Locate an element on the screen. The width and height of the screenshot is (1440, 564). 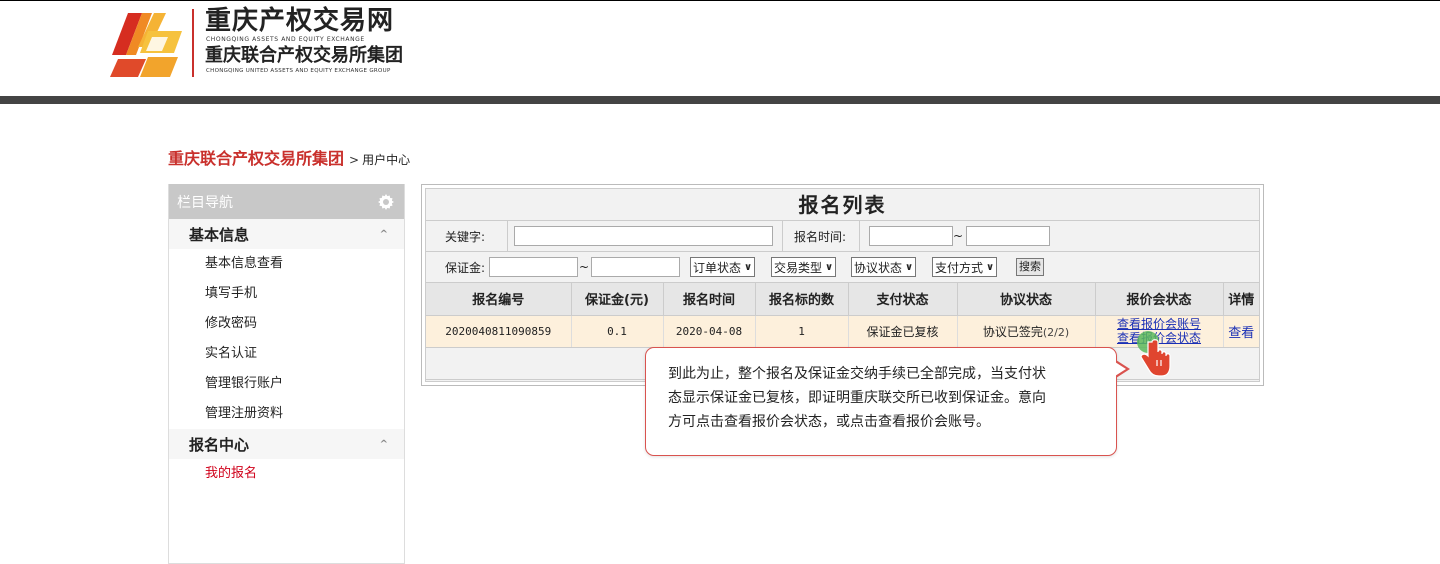
site-subtitle-en: CHONGQING ASSETS AND EQUITY EXCHANGE is located at coordinates (285, 39).